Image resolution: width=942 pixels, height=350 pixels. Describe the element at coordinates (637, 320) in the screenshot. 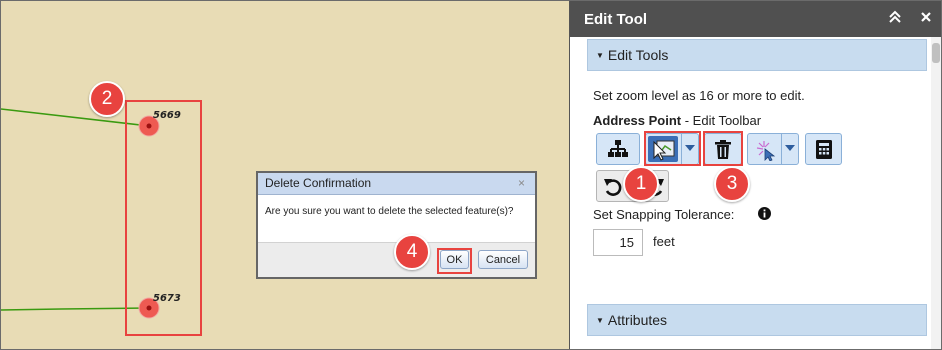

I see `attributes-label: Attributes` at that location.